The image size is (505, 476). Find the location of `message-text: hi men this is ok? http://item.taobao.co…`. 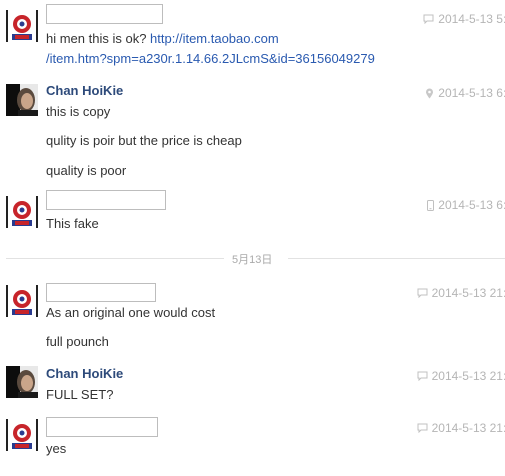

message-text: hi men this is ok? http://item.taobao.co… is located at coordinates (162, 38).